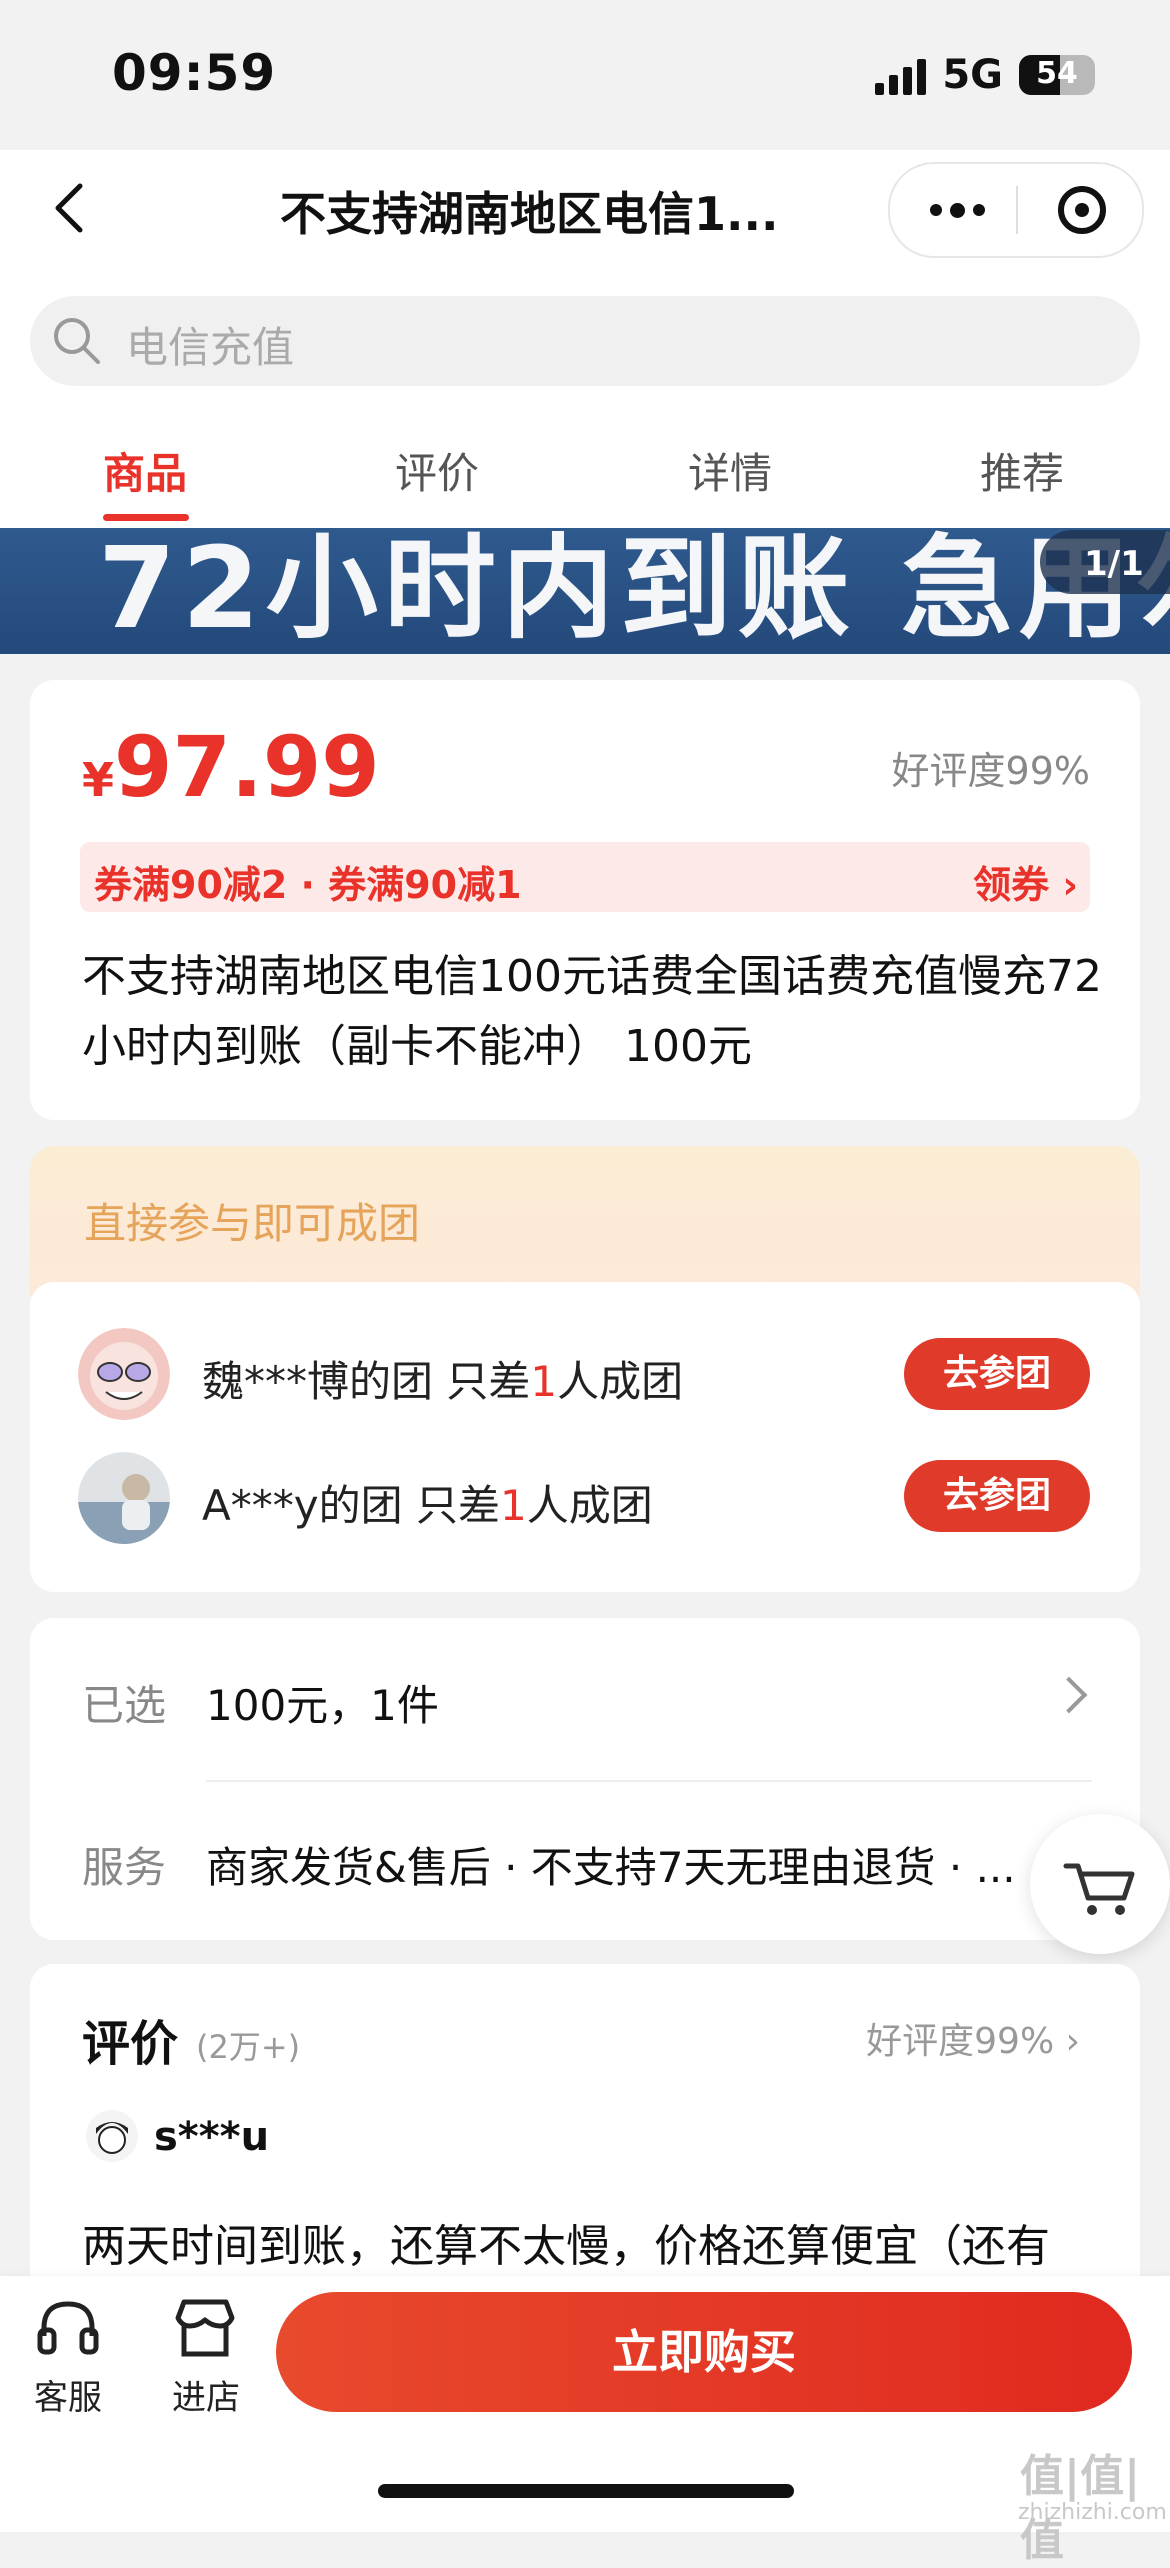  Describe the element at coordinates (585, 877) in the screenshot. I see `coupon-bar: 券满90减2 · 券满90减1 领券 ›` at that location.